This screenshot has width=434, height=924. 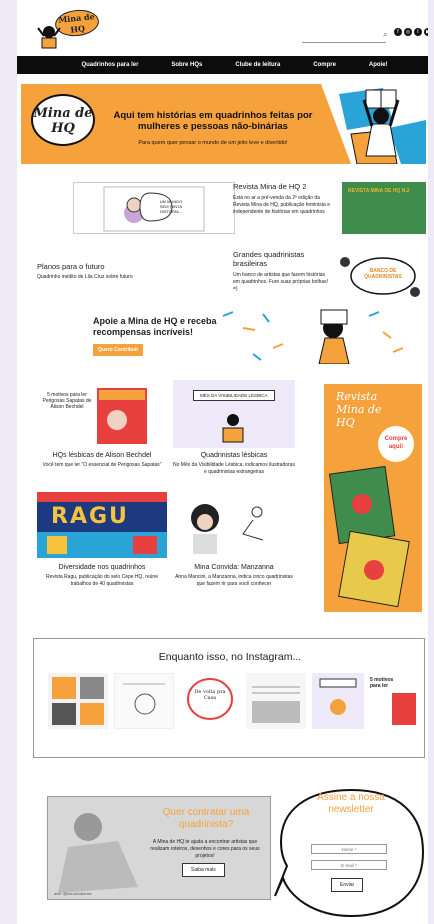 I want to click on revista-sidebar-banner: Revista Mina de HQ Compre aqui!, so click(x=373, y=498).